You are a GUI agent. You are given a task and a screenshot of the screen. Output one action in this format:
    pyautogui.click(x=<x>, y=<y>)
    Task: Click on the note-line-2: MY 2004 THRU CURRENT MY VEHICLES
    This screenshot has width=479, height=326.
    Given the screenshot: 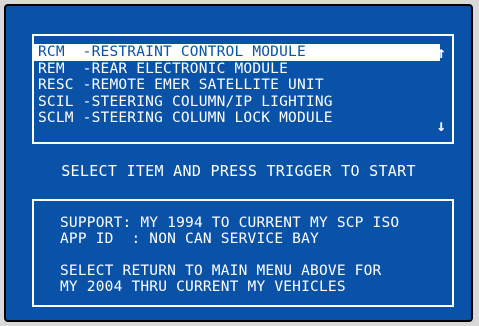 What is the action you would take?
    pyautogui.click(x=203, y=287)
    